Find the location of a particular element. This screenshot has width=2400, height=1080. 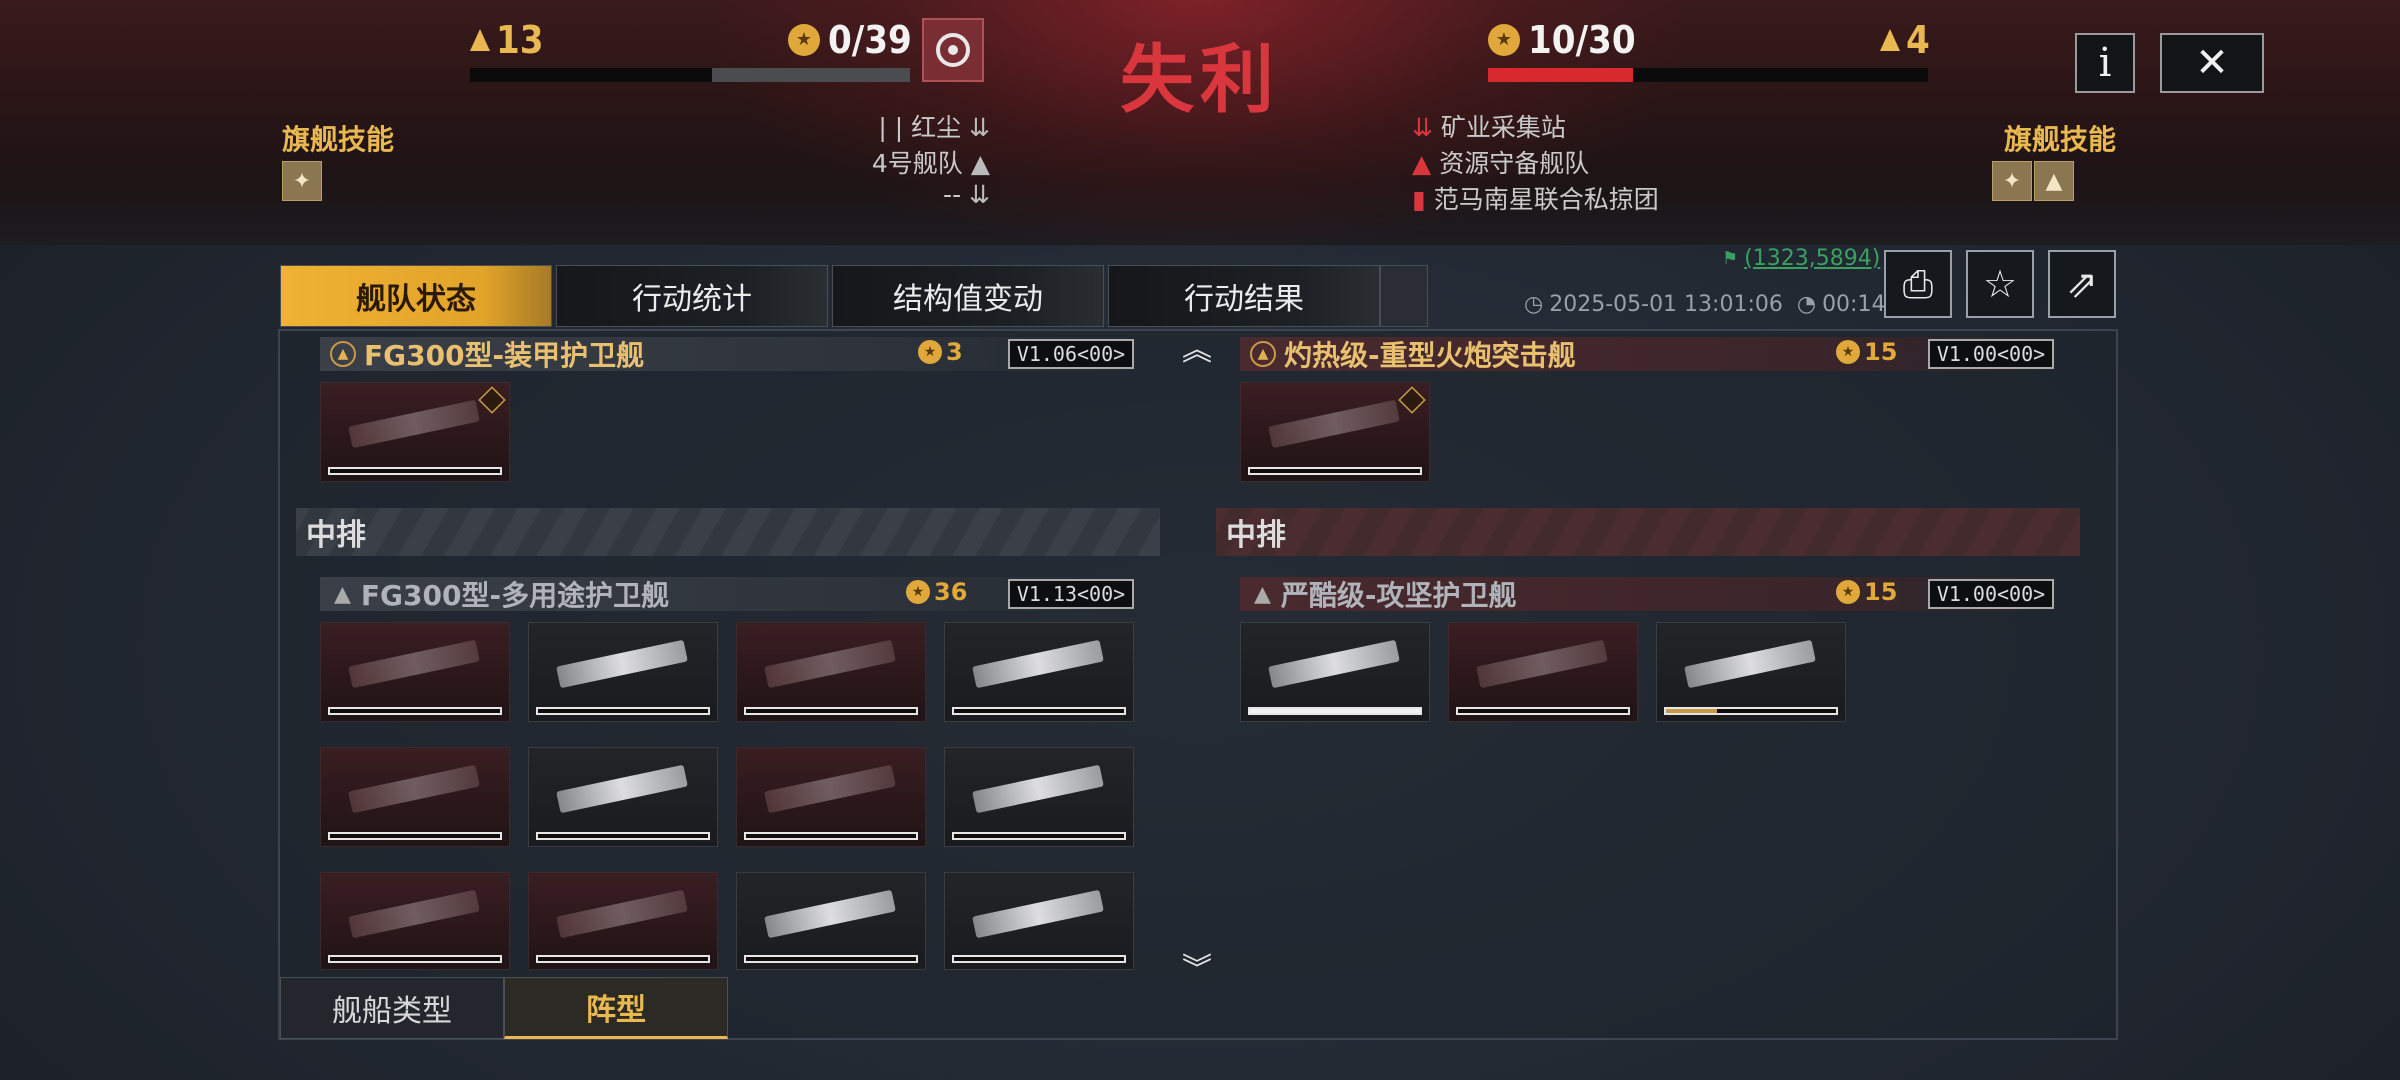

up-arrow-icon: ▲ is located at coordinates (980, 163).